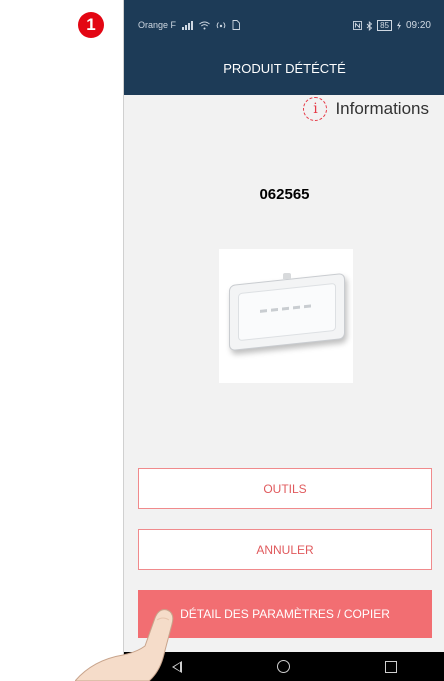  I want to click on tools-button-label: OUTILS, so click(285, 488).